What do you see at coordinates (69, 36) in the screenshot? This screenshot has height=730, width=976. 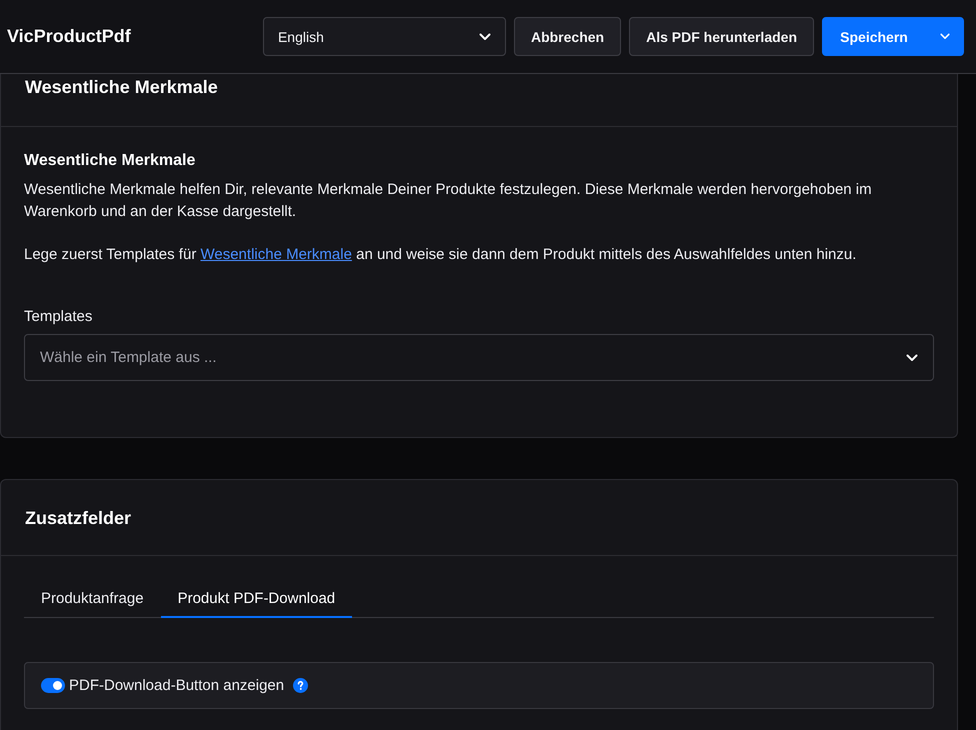 I see `app-title: VicProductPdf` at bounding box center [69, 36].